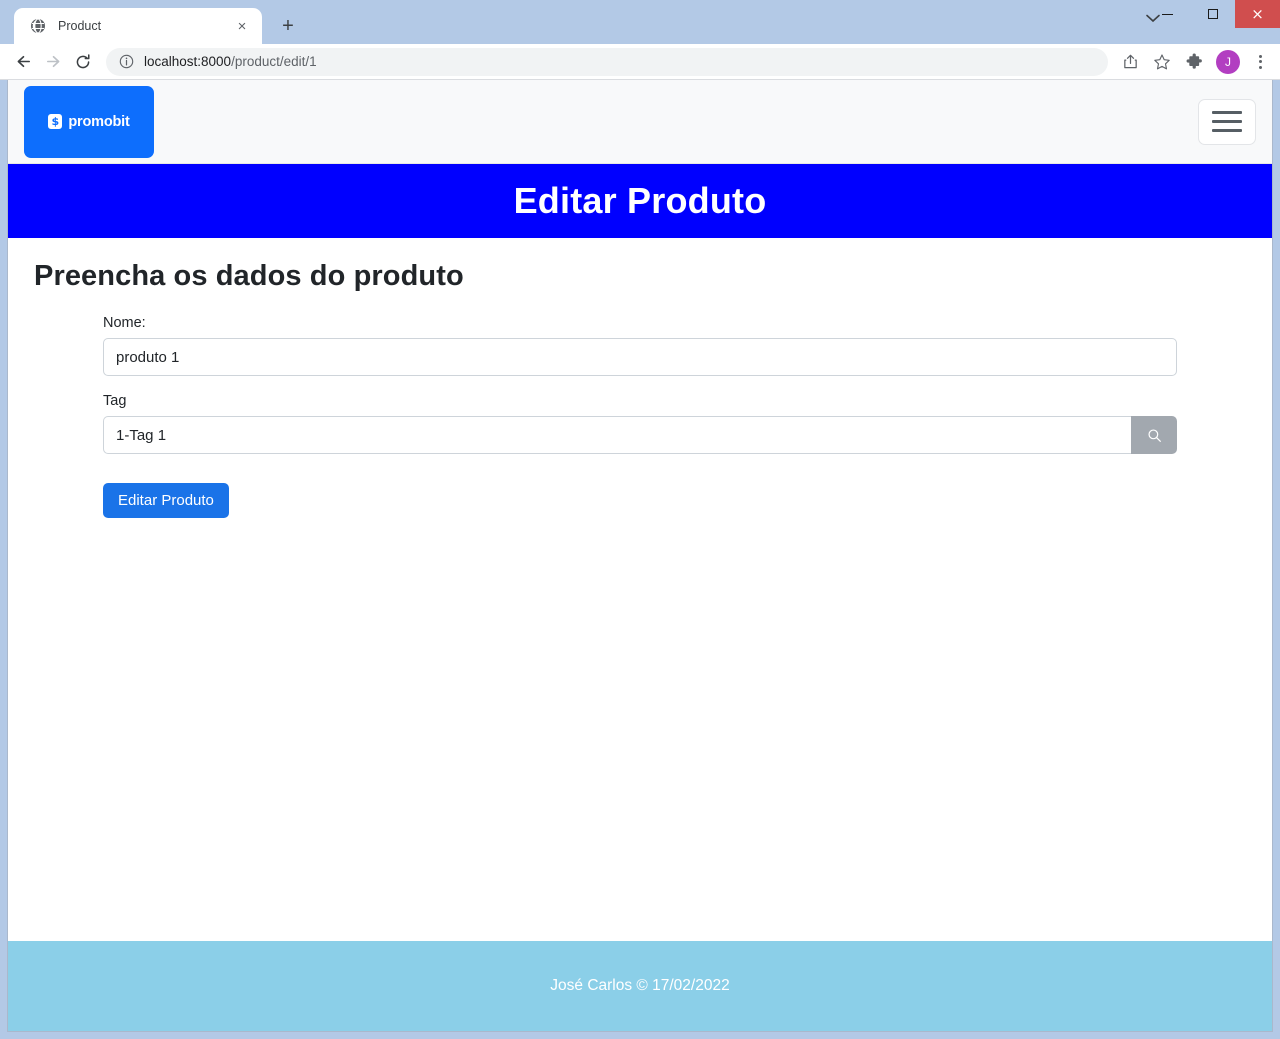 The width and height of the screenshot is (1280, 1039). I want to click on tag-field-group: Tag, so click(640, 423).